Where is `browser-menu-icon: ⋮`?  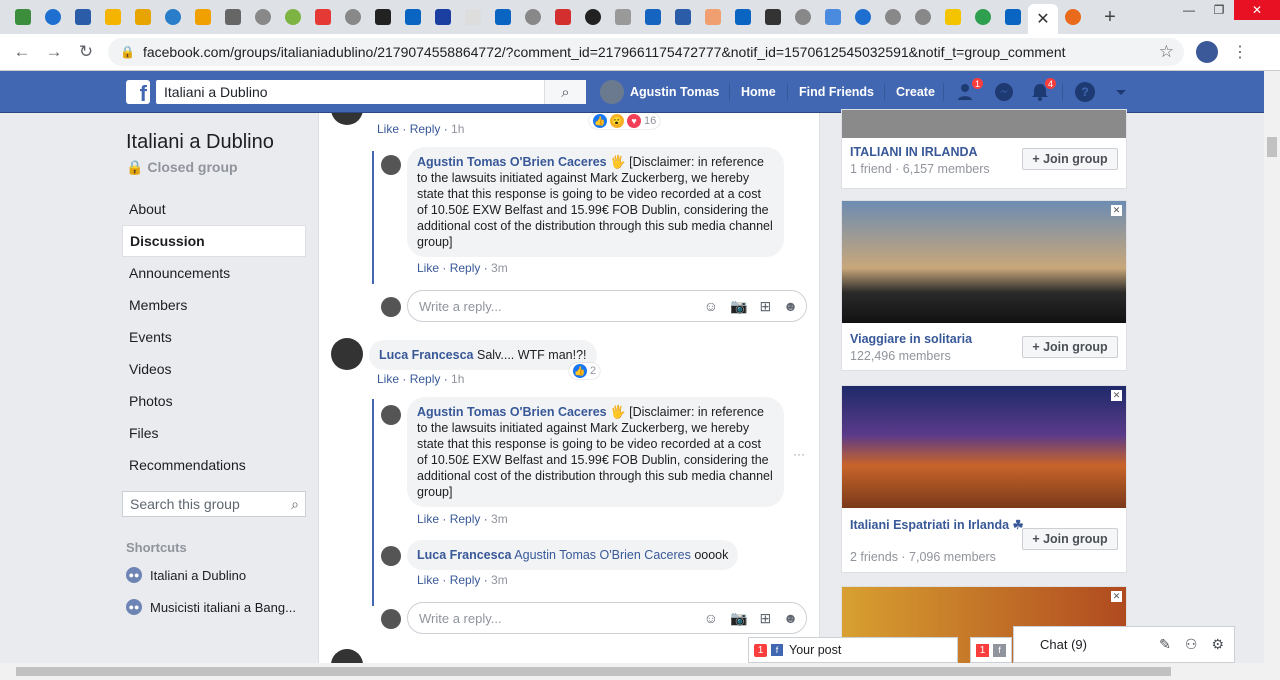
browser-menu-icon: ⋮ is located at coordinates (1240, 52).